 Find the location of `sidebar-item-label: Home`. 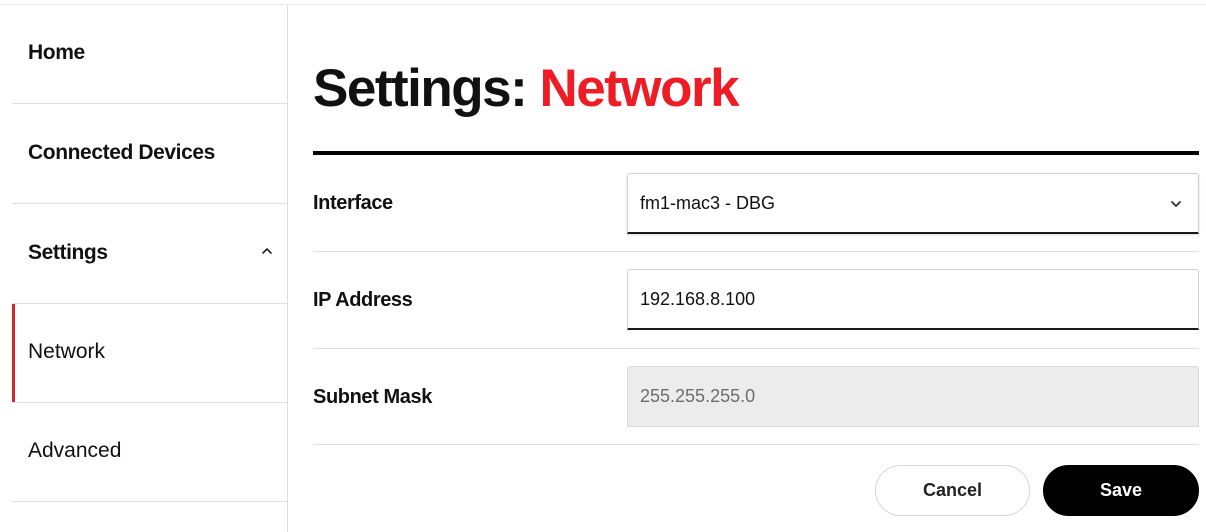

sidebar-item-label: Home is located at coordinates (56, 52).